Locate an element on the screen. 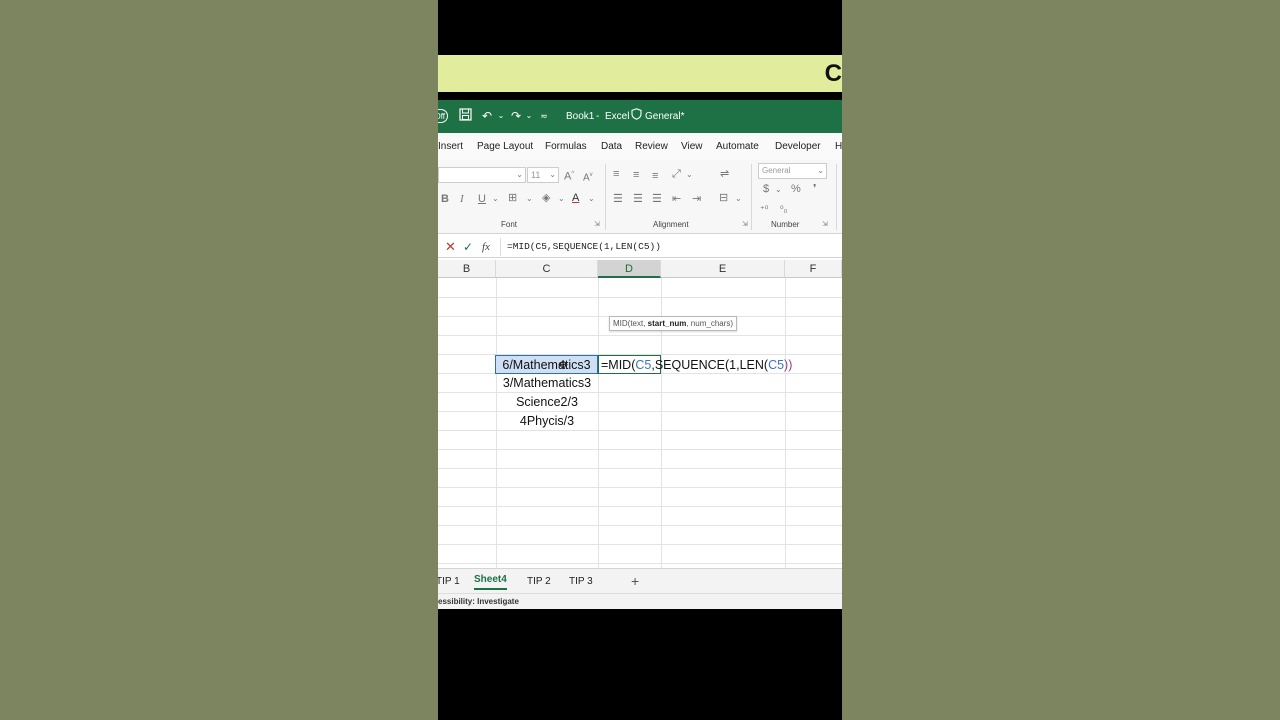 The width and height of the screenshot is (1280, 720). fill-color-icon: ◈ is located at coordinates (546, 198).